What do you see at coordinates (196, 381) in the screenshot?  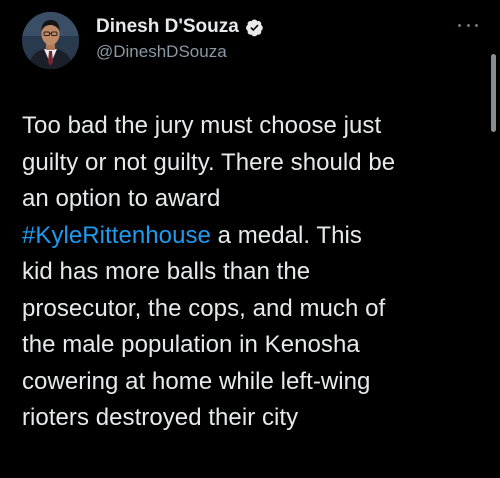 I see `tweet-text-line: cowering at home while left-wing` at bounding box center [196, 381].